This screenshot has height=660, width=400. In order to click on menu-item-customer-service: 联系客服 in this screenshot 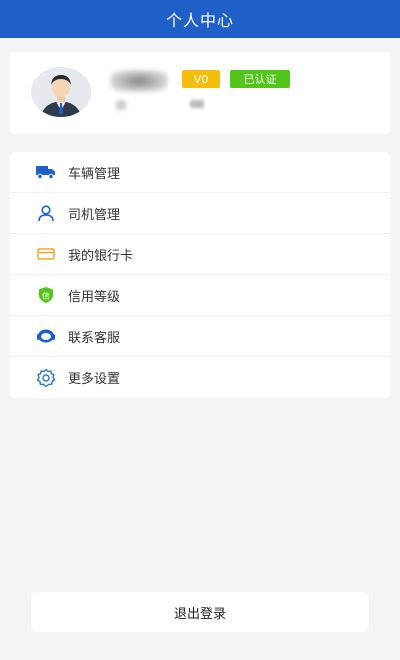, I will do `click(200, 336)`.